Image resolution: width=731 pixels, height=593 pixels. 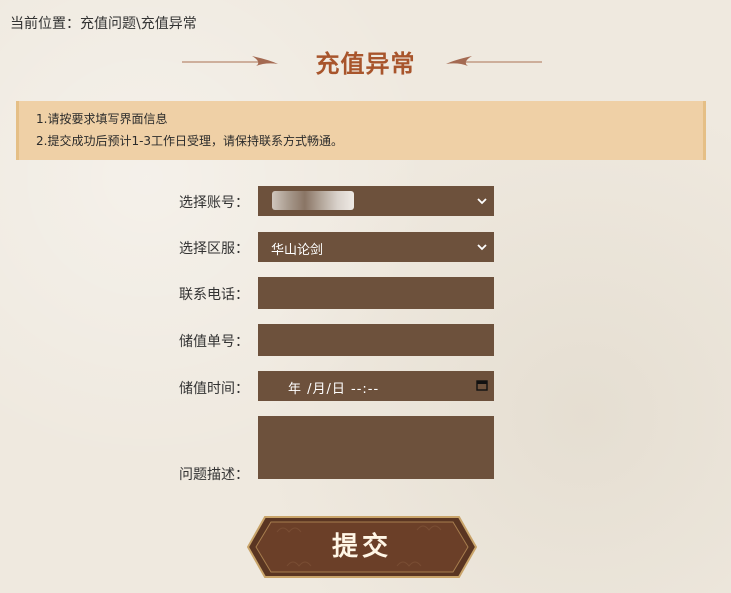 What do you see at coordinates (376, 340) in the screenshot?
I see `order-number-input` at bounding box center [376, 340].